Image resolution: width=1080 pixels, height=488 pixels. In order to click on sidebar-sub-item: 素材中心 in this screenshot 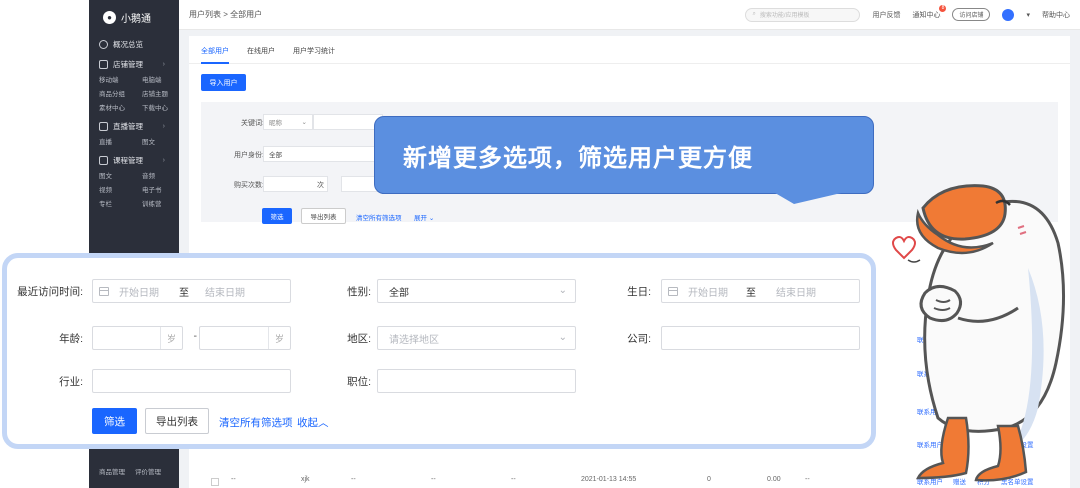, I will do `click(120, 107)`.